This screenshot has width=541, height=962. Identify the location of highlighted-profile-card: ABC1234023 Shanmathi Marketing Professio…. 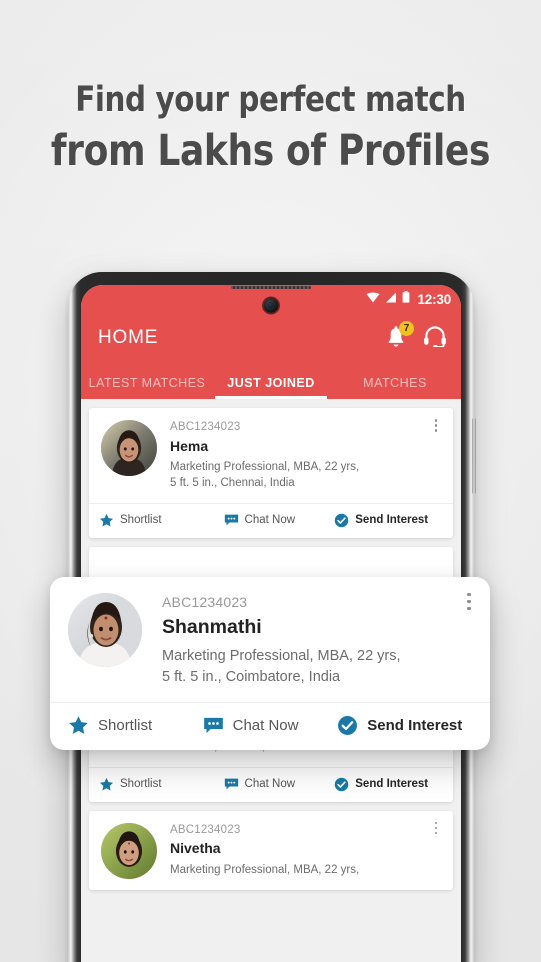
(270, 664).